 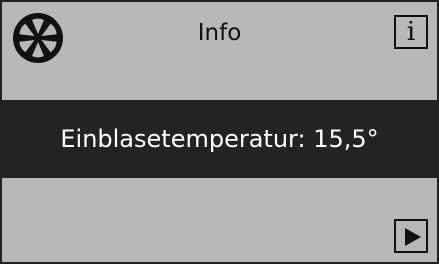 I want to click on play-icon, so click(x=413, y=237).